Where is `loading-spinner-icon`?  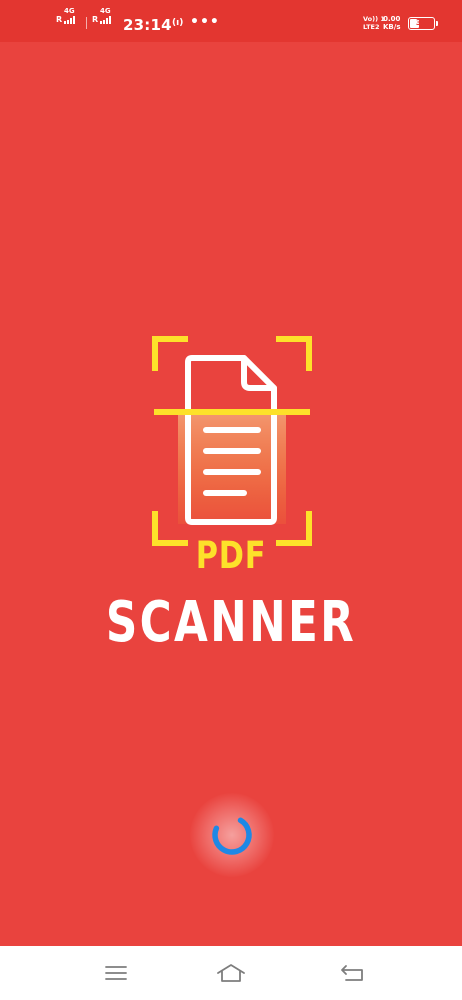
loading-spinner-icon is located at coordinates (232, 835).